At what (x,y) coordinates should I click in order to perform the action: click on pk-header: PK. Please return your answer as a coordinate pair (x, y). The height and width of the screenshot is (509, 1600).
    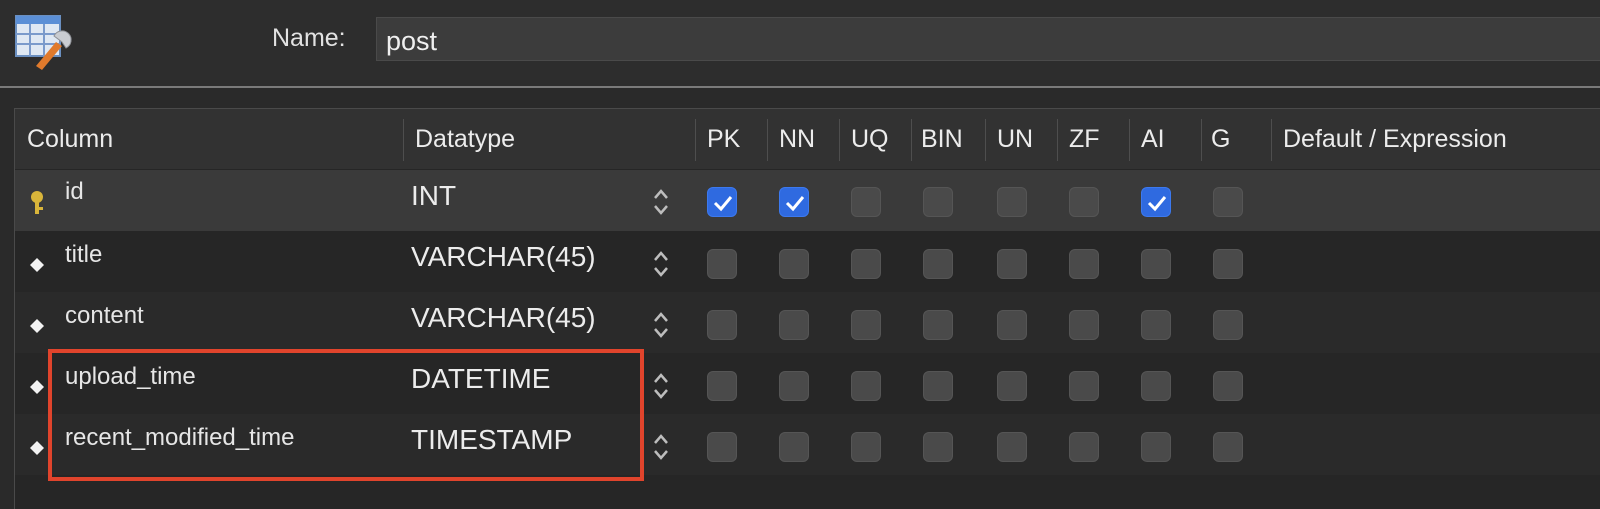
    Looking at the image, I should click on (723, 139).